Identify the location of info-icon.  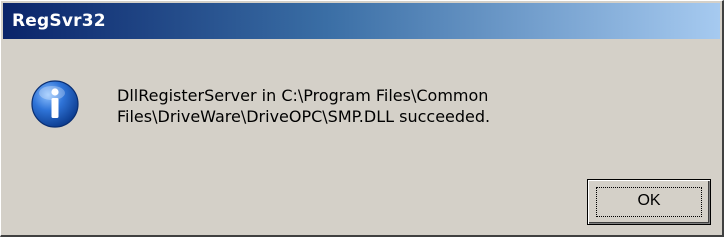
(55, 104).